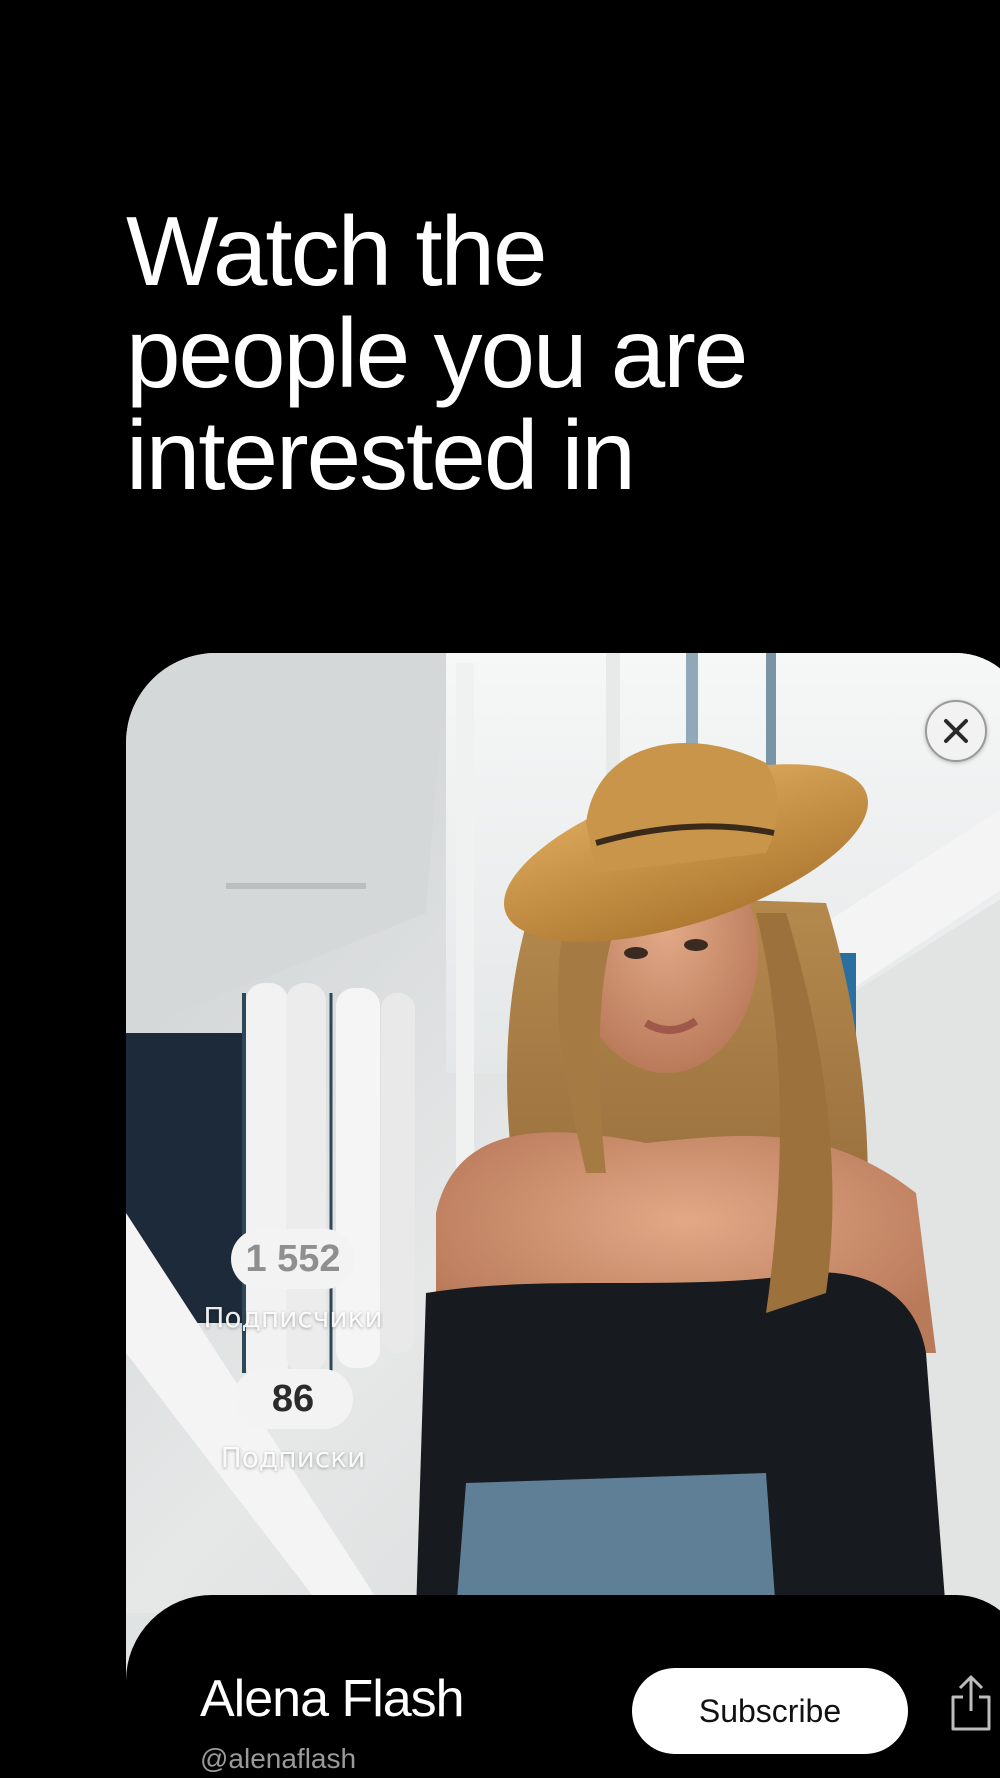 This screenshot has width=1000, height=1778. I want to click on following-stat: 86 Подписки, so click(293, 1421).